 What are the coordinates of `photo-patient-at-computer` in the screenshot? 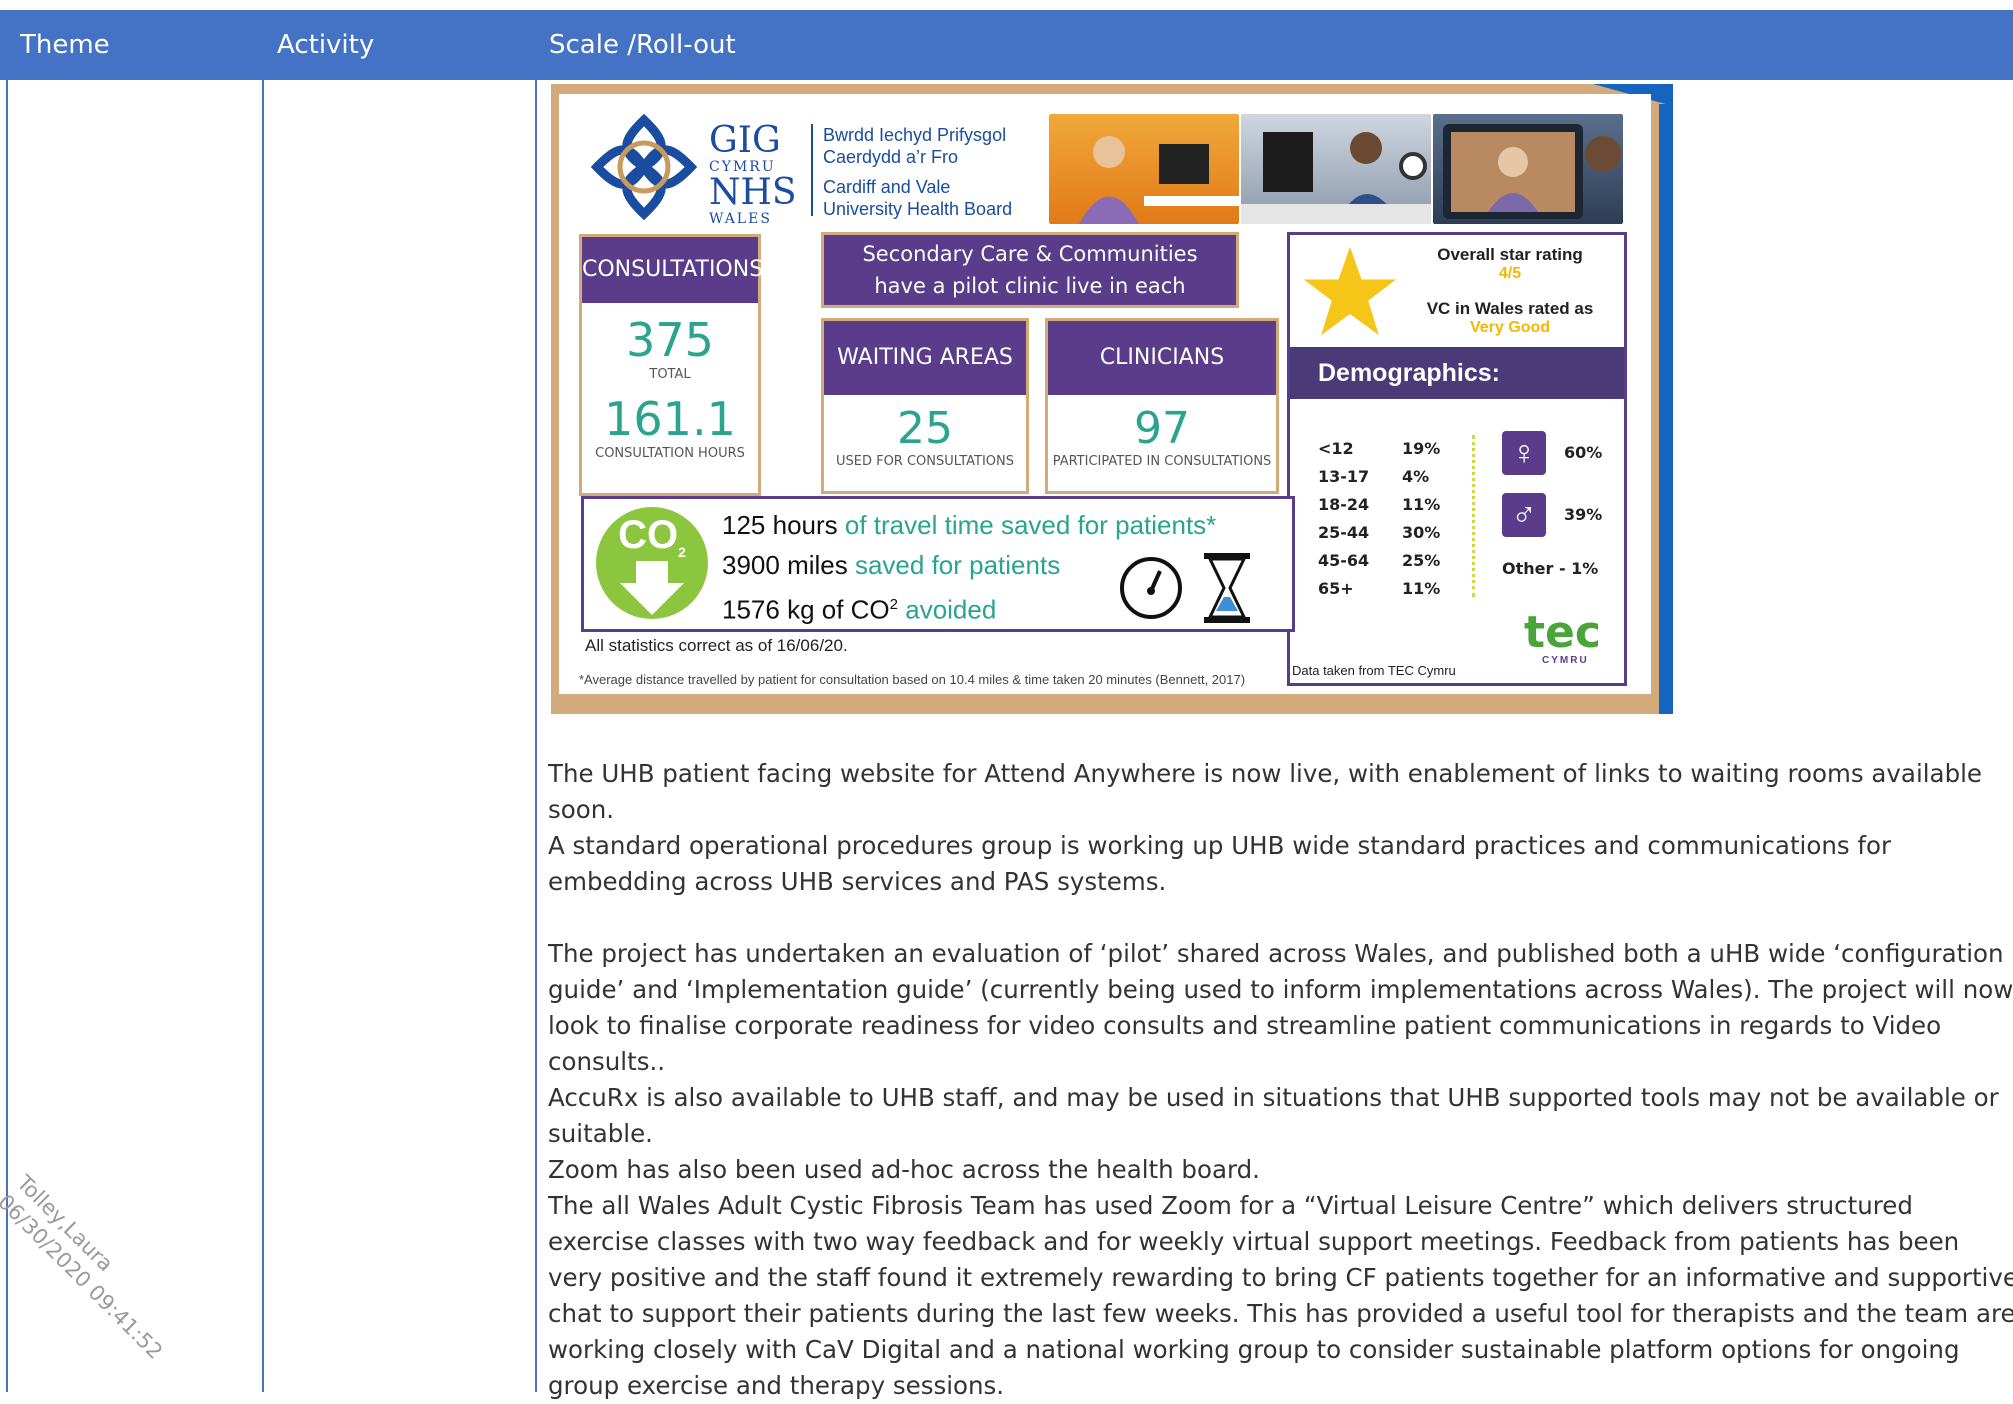 It's located at (1144, 169).